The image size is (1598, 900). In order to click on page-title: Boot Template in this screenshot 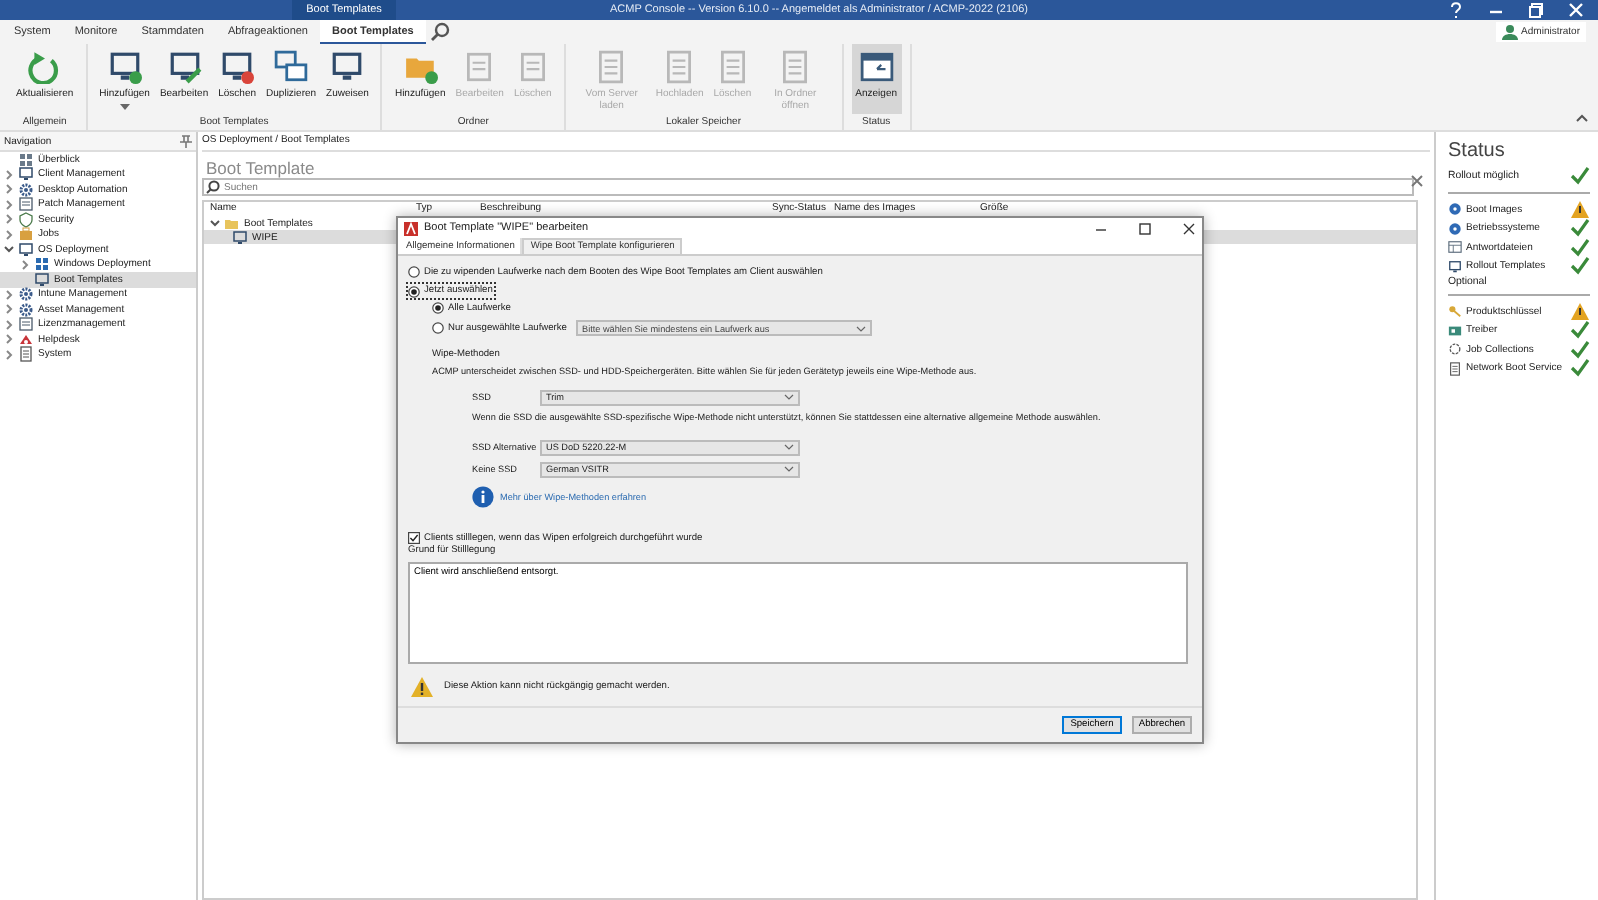, I will do `click(260, 167)`.